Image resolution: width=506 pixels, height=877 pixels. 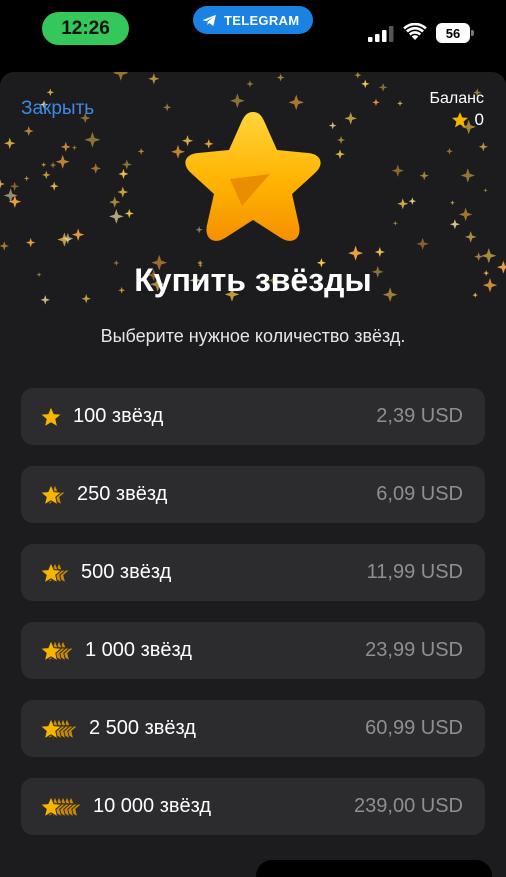 I want to click on floating-bar, so click(x=374, y=868).